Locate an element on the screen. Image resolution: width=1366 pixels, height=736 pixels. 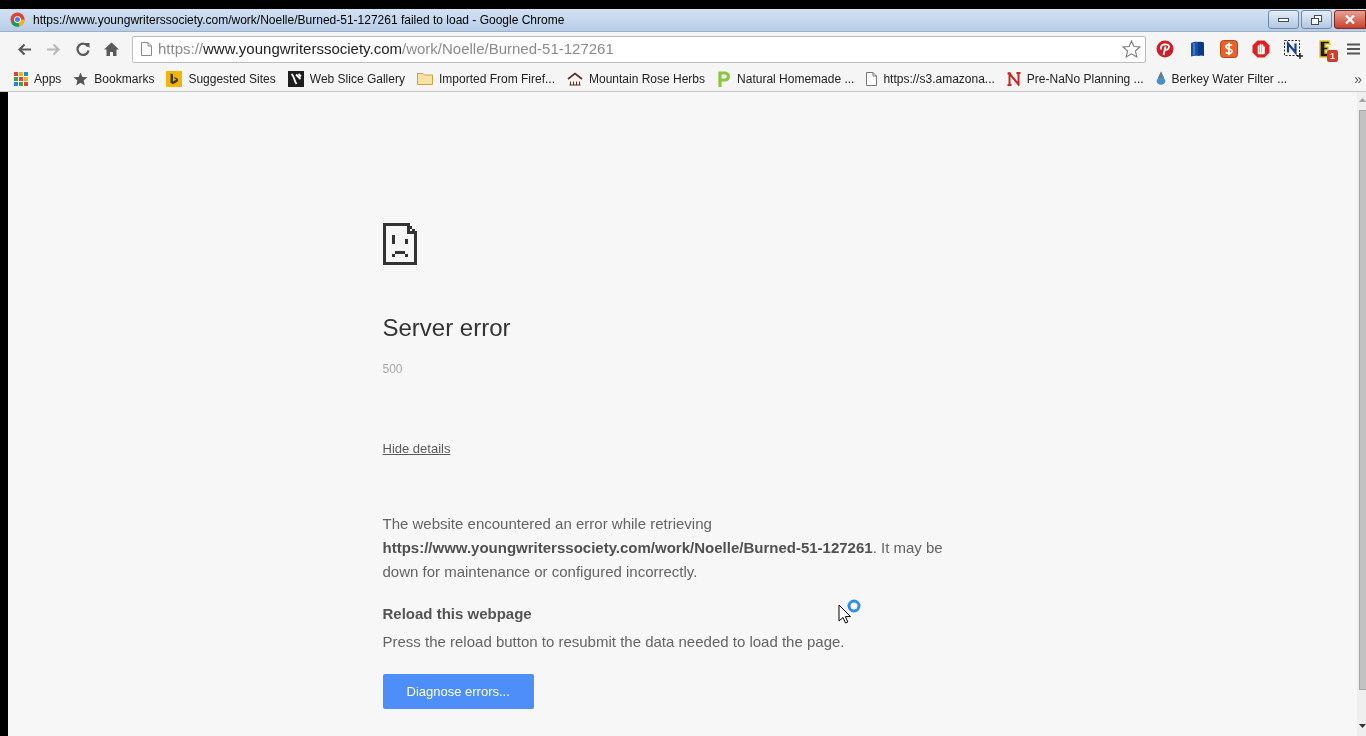
home-icon is located at coordinates (111, 49).